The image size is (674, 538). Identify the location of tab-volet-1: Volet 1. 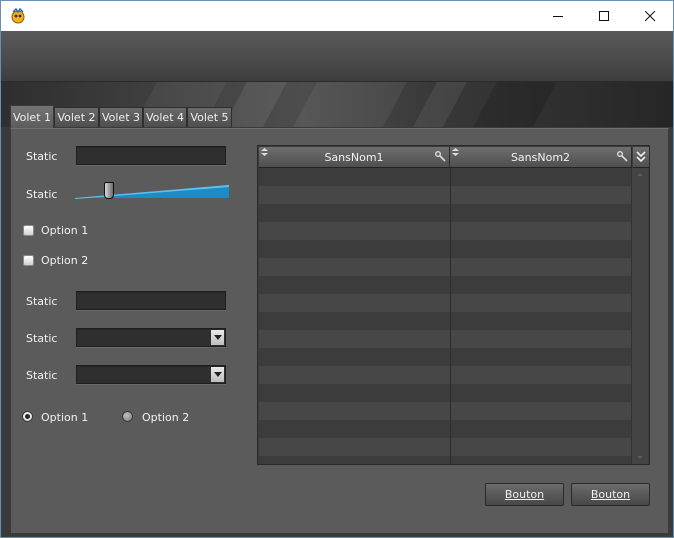
(32, 117).